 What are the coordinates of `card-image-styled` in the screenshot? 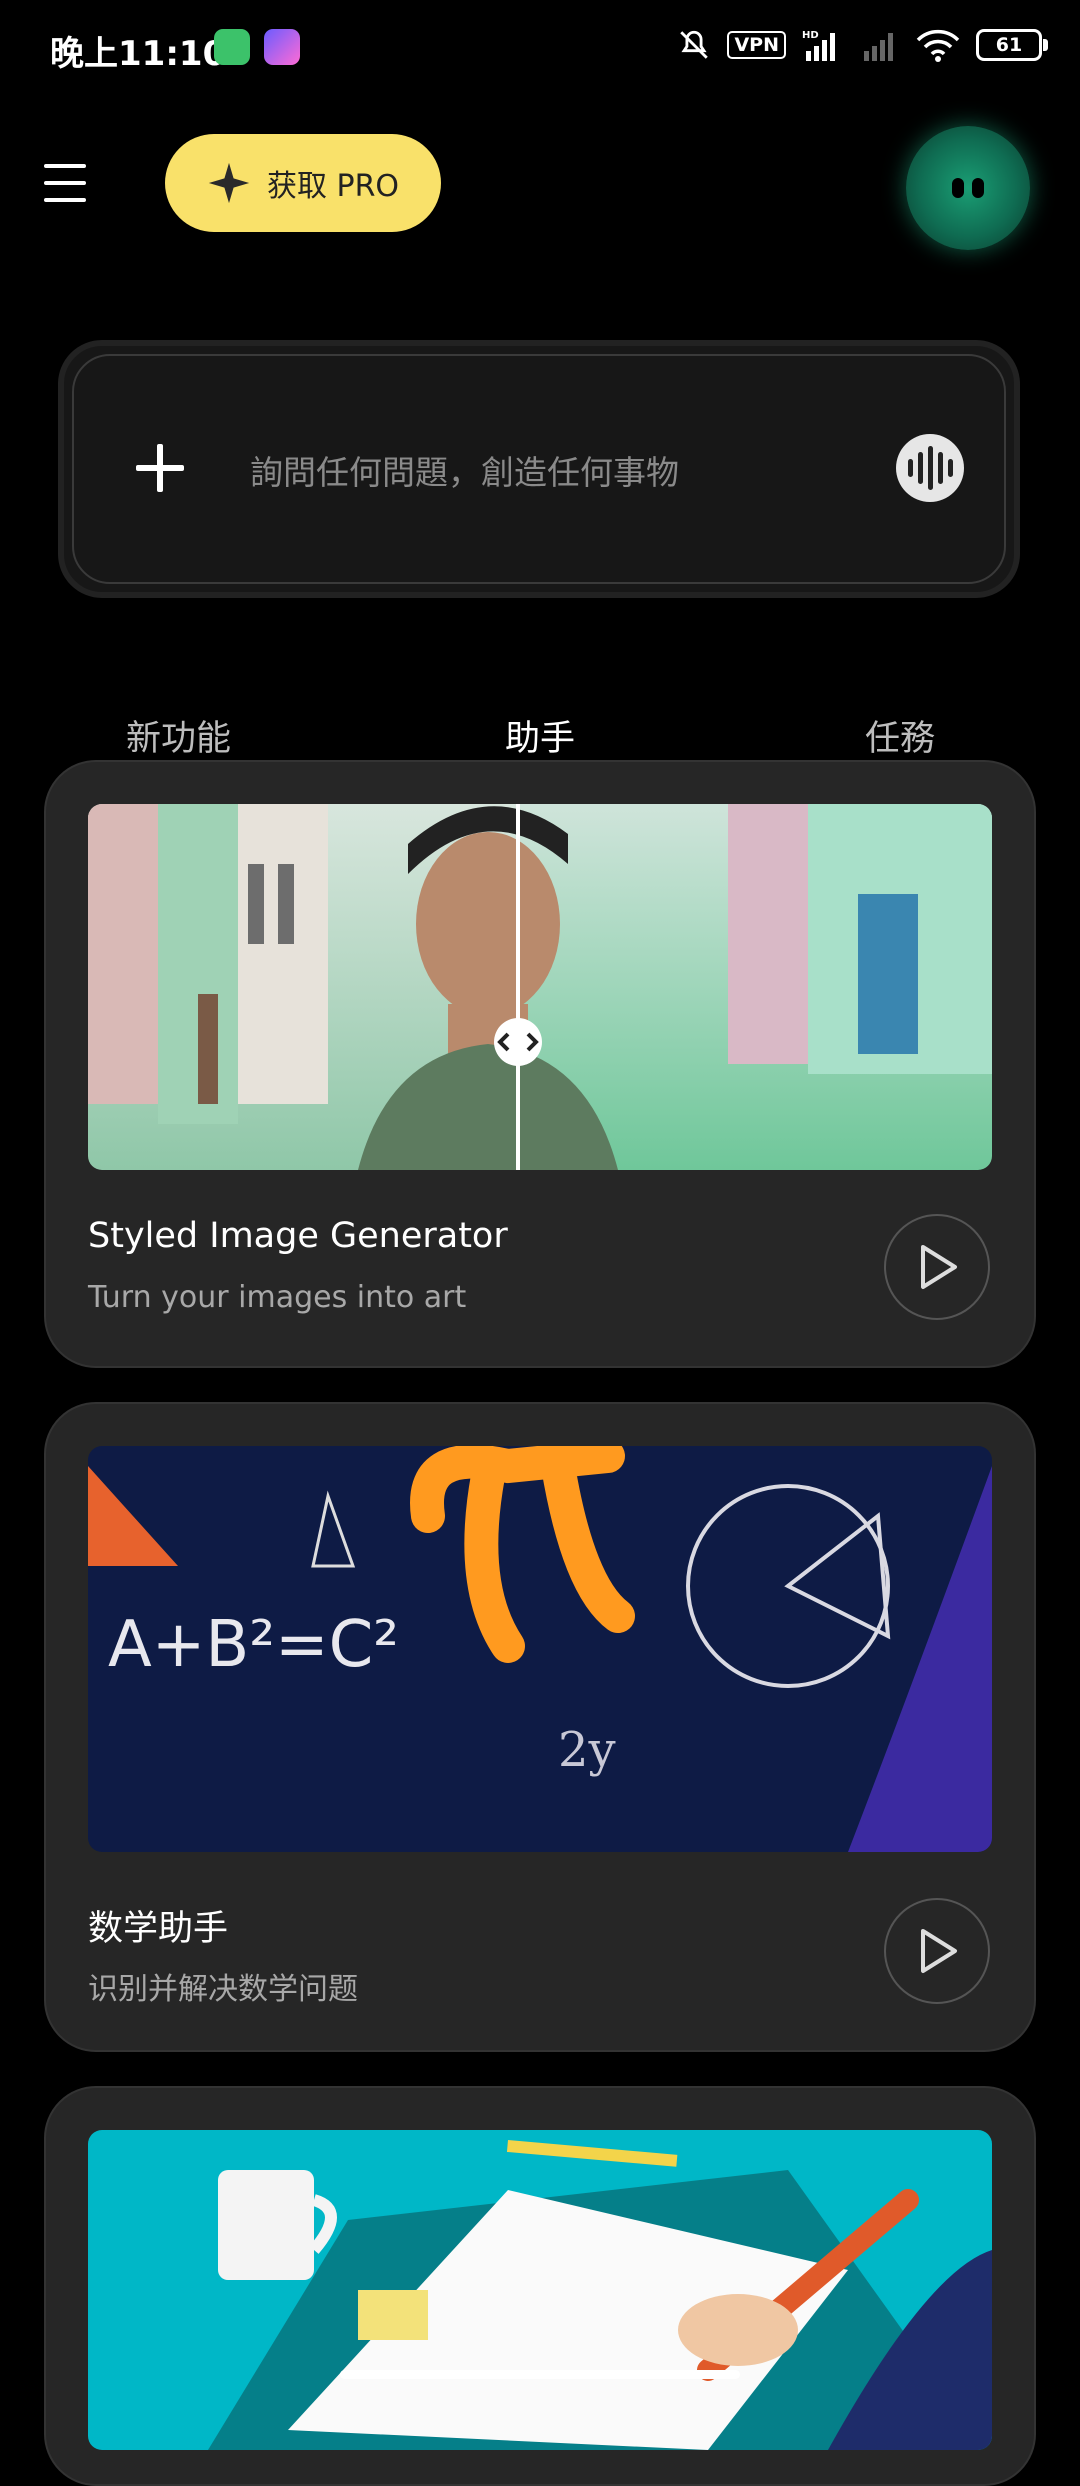 It's located at (540, 987).